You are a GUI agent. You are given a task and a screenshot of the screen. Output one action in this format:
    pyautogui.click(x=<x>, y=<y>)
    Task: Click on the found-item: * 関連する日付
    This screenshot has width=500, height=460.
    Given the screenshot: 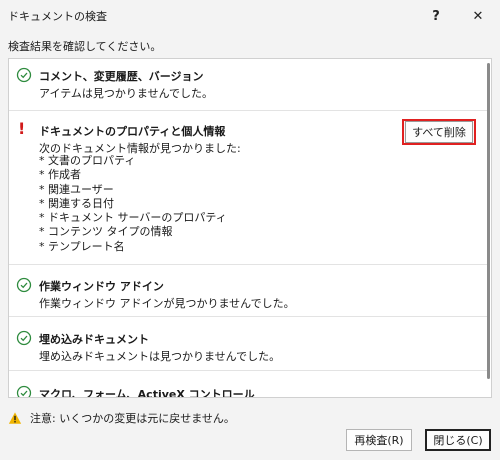 What is the action you would take?
    pyautogui.click(x=76, y=203)
    